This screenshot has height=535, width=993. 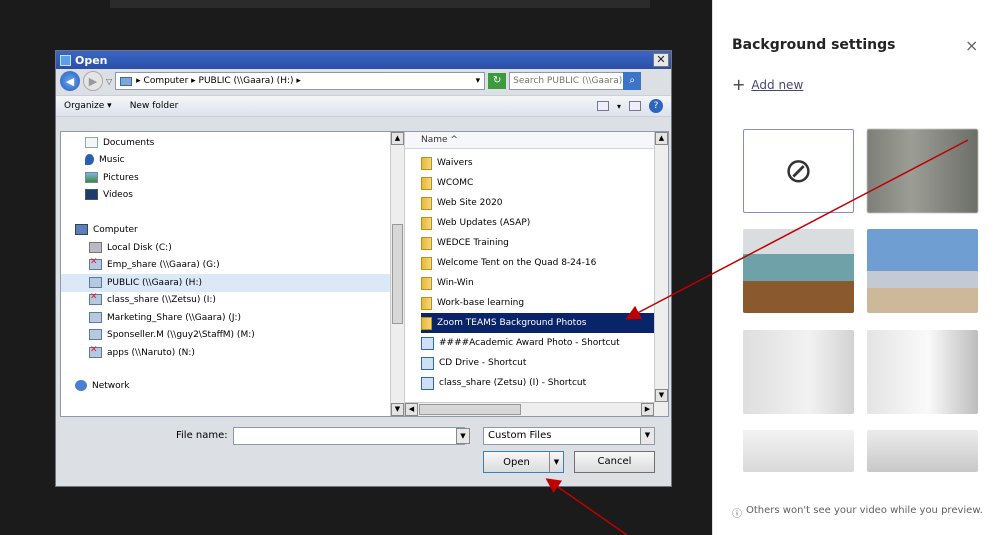 What do you see at coordinates (380, 4) in the screenshot?
I see `background-window-strip` at bounding box center [380, 4].